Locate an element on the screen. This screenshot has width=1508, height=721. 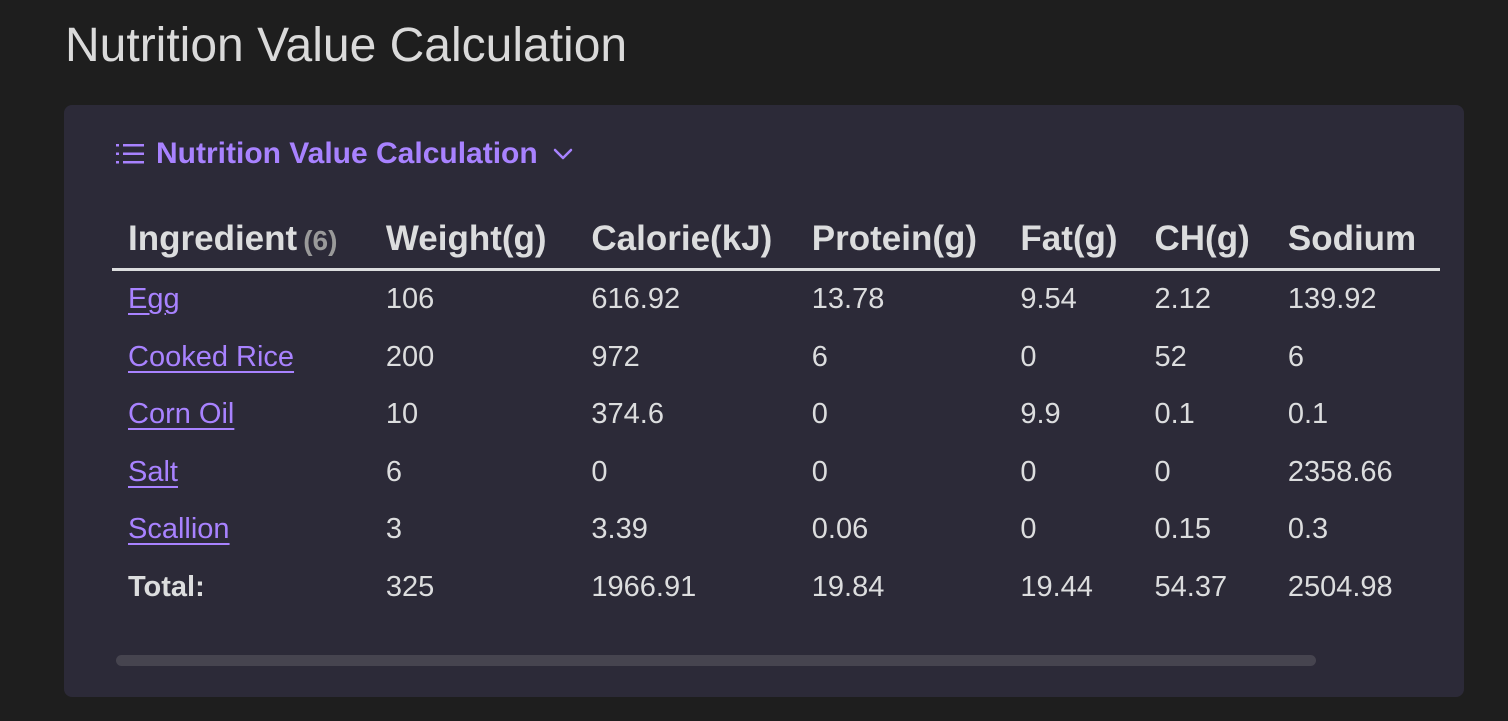
table-cell: 9.54 is located at coordinates (1048, 299).